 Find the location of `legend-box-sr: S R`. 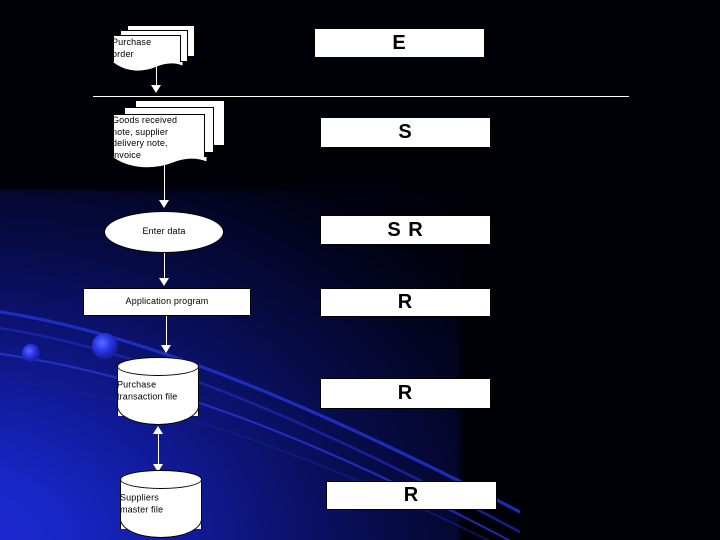

legend-box-sr: S R is located at coordinates (405, 230).